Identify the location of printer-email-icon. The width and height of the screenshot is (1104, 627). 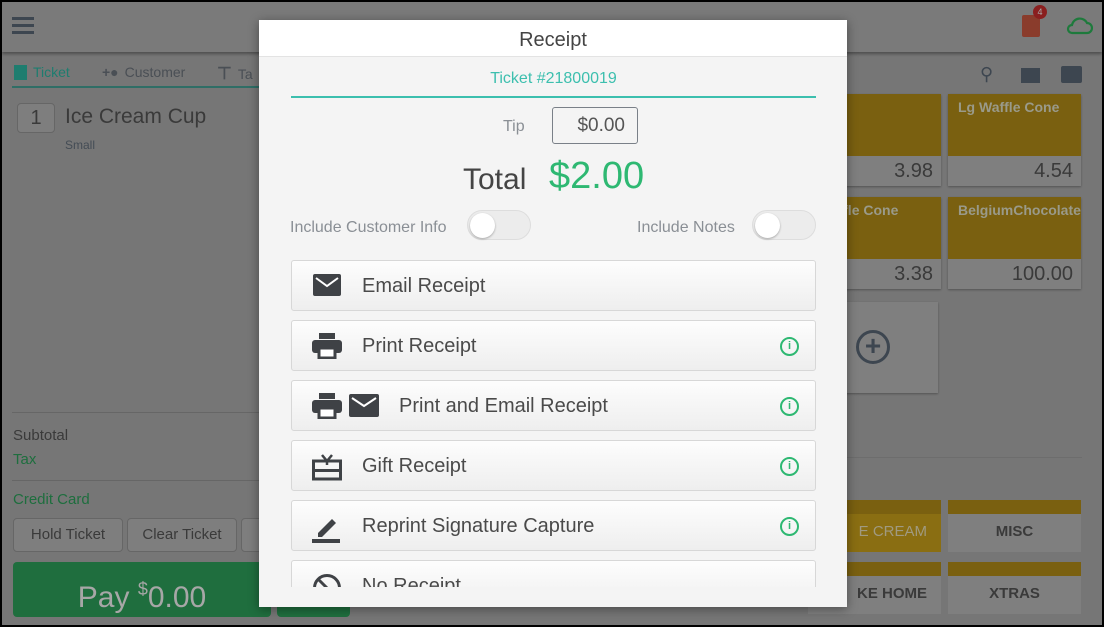
(345, 406).